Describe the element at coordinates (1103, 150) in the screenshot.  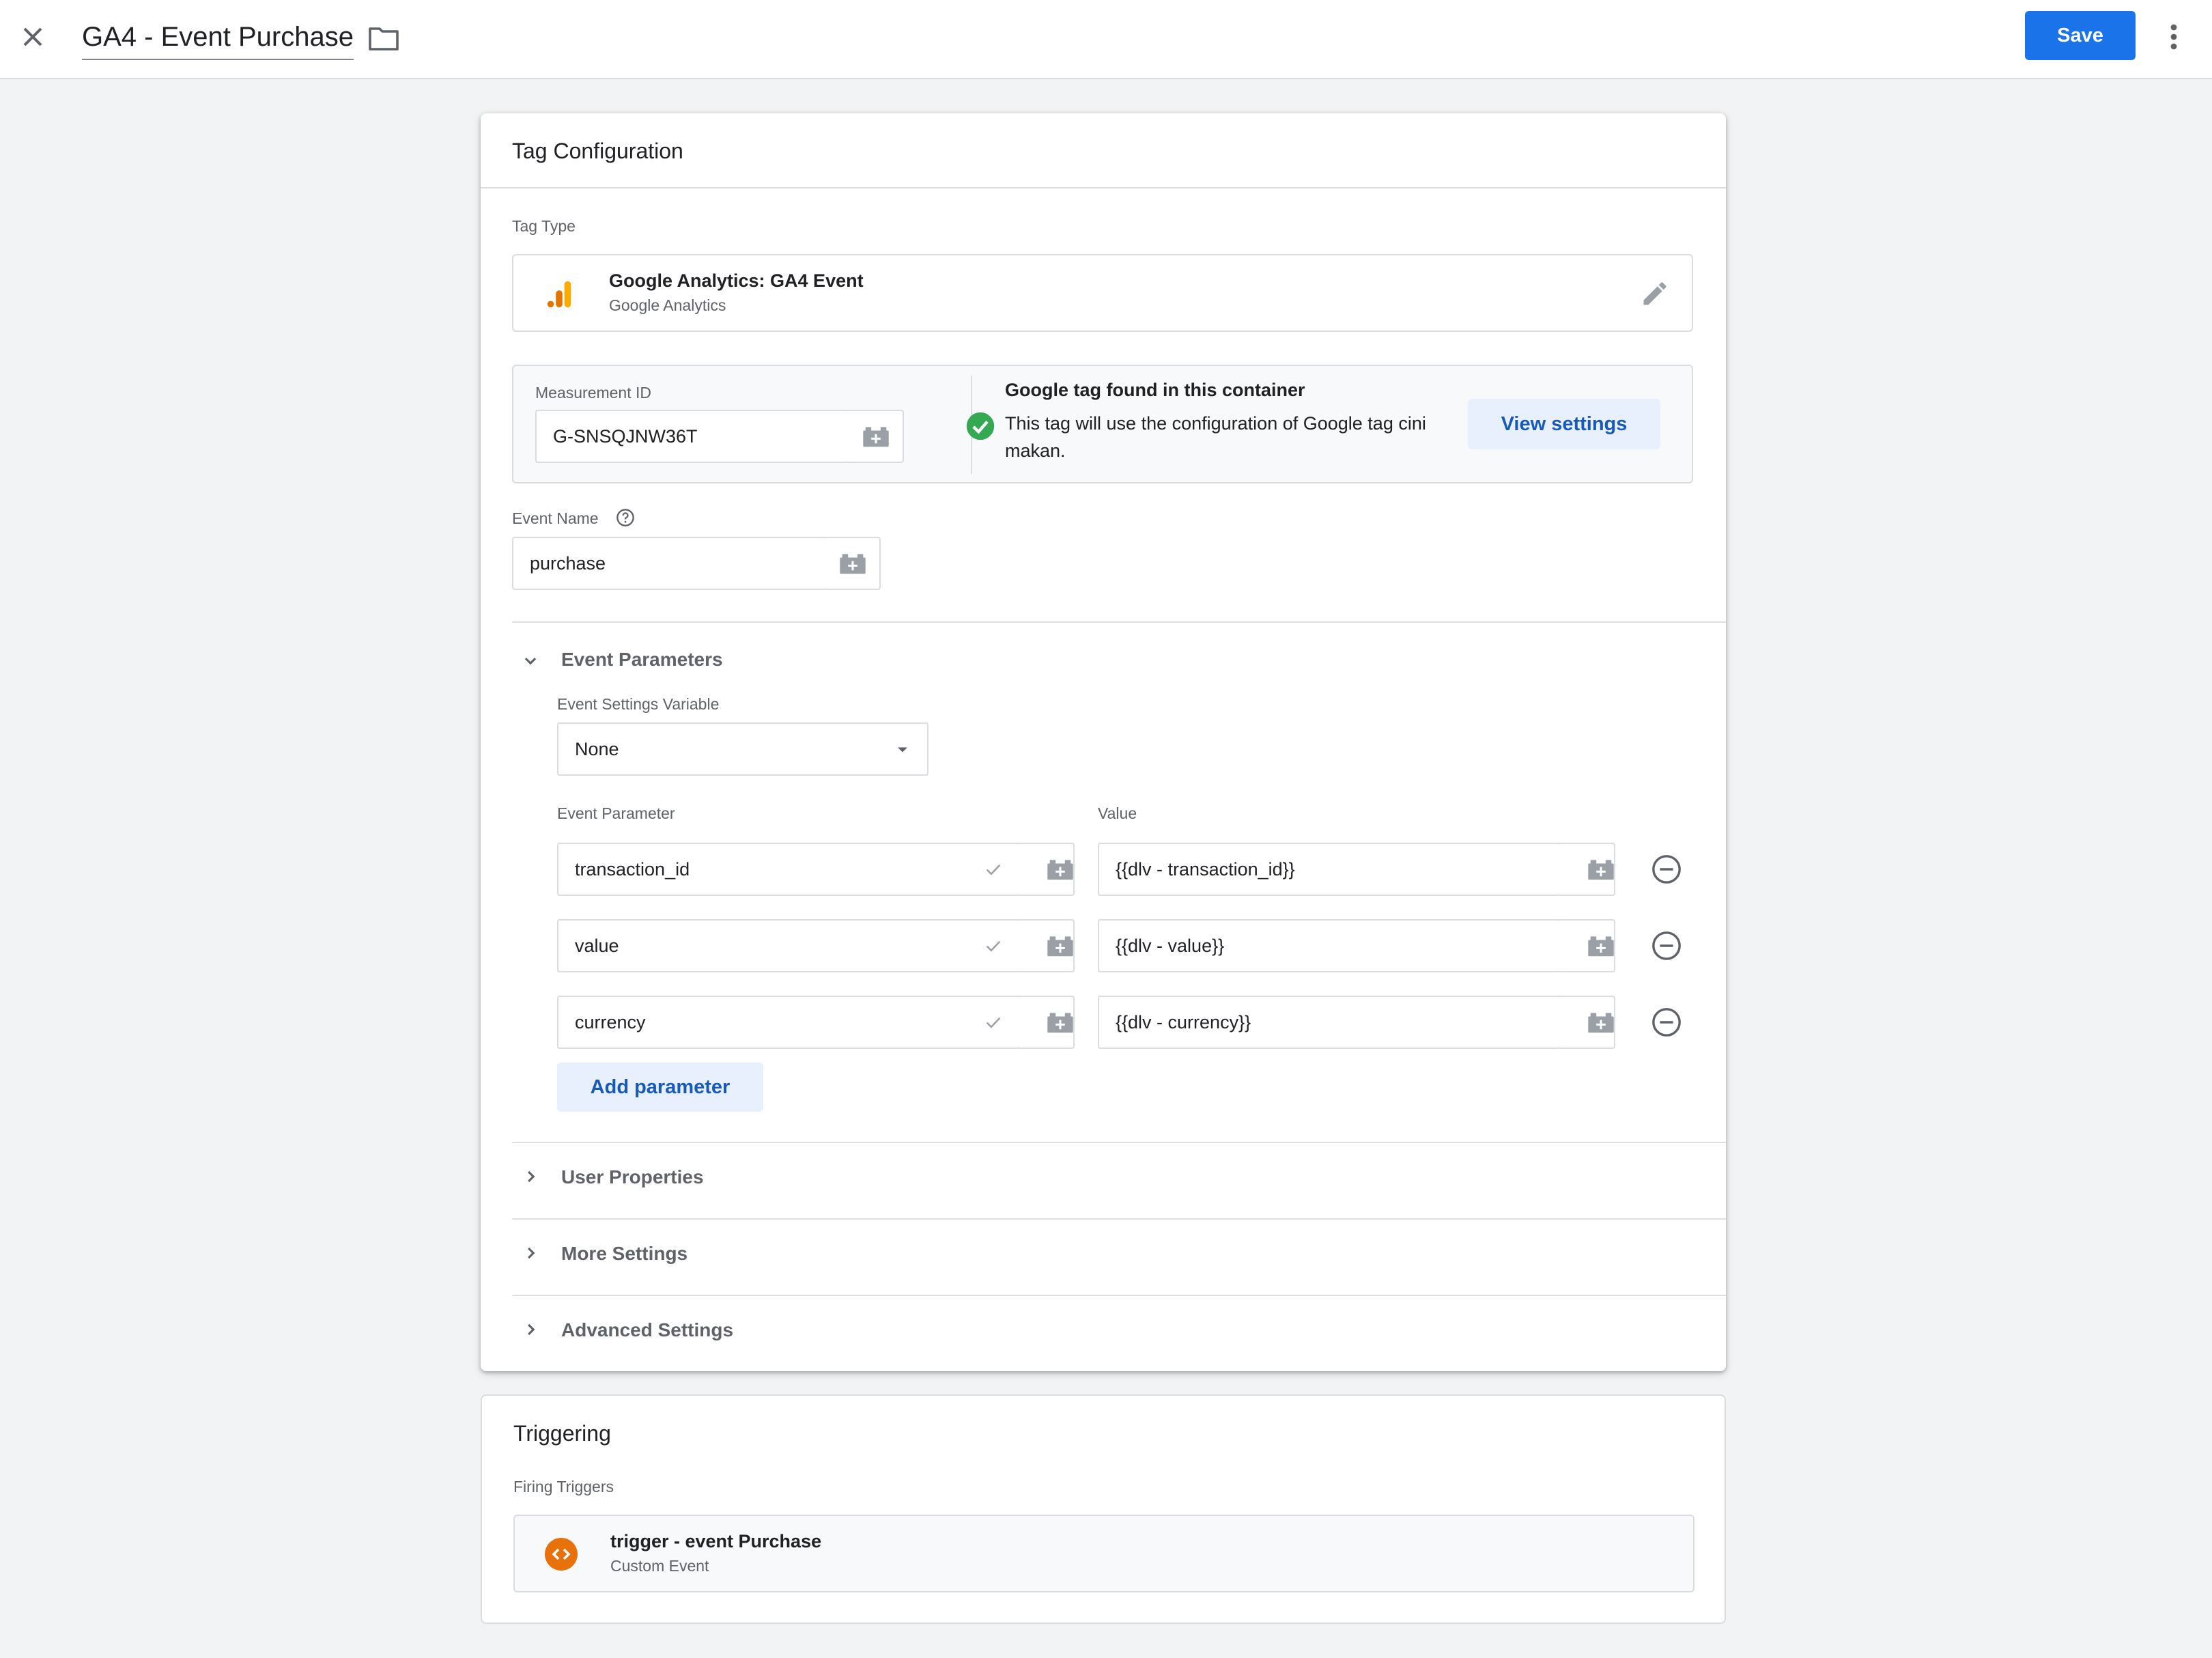
I see `card-title: Tag Configuration` at that location.